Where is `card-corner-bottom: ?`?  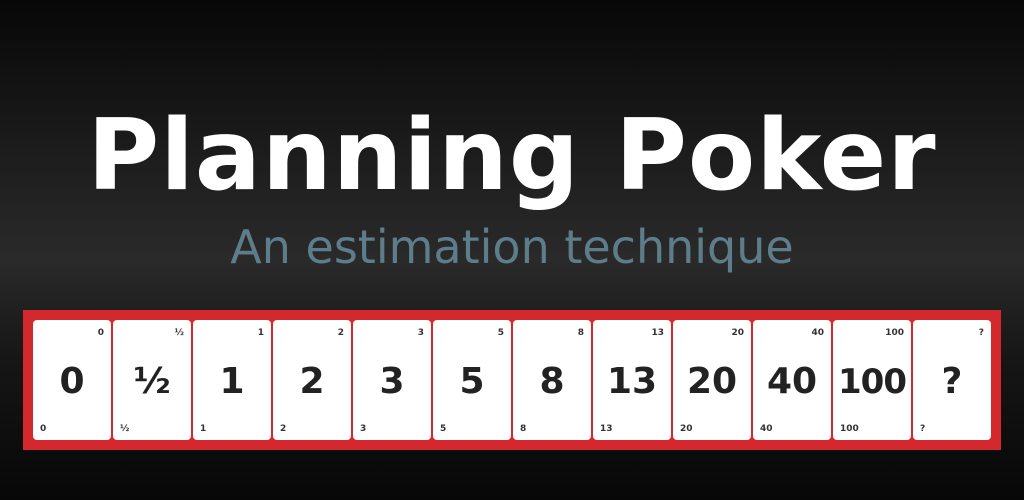 card-corner-bottom: ? is located at coordinates (923, 429).